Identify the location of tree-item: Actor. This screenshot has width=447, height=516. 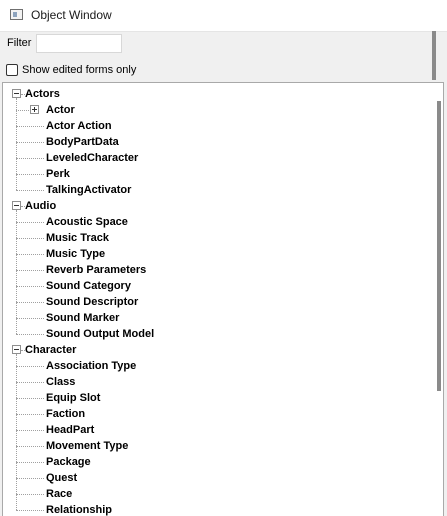
(213, 110).